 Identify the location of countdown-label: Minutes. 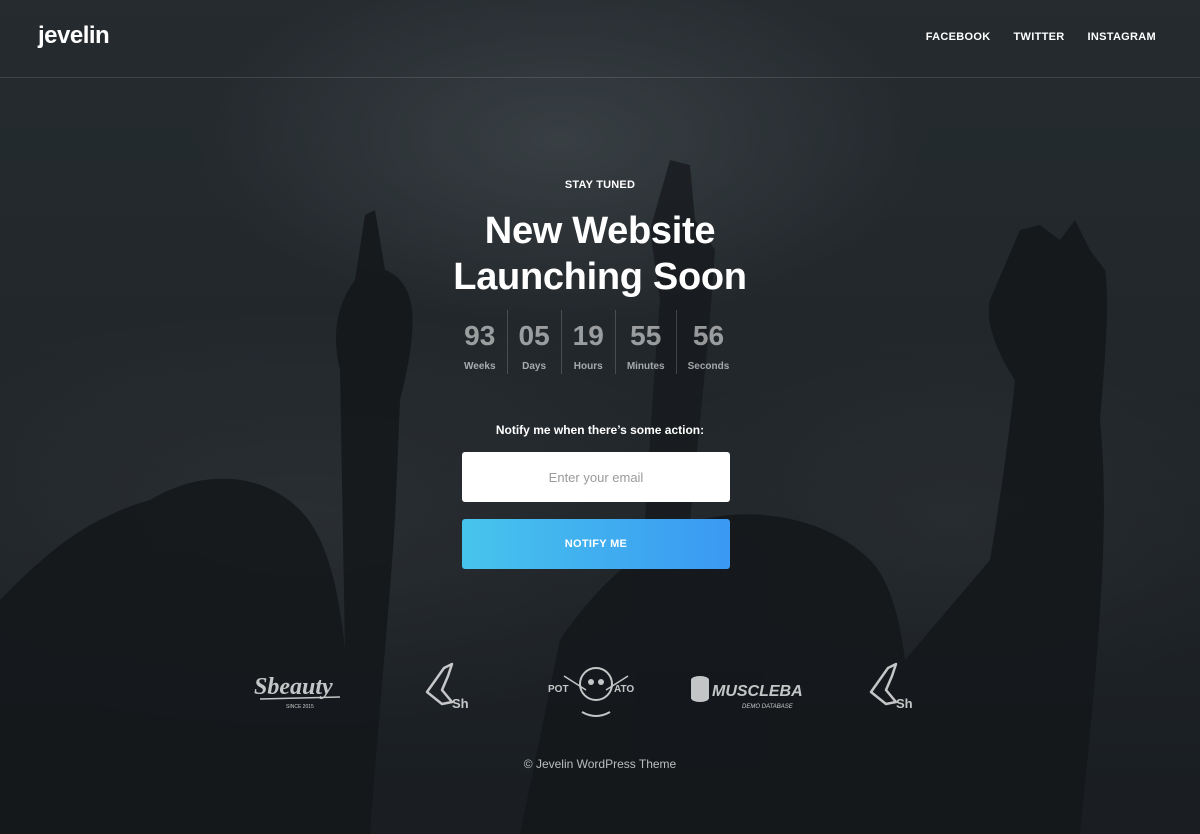
(645, 366).